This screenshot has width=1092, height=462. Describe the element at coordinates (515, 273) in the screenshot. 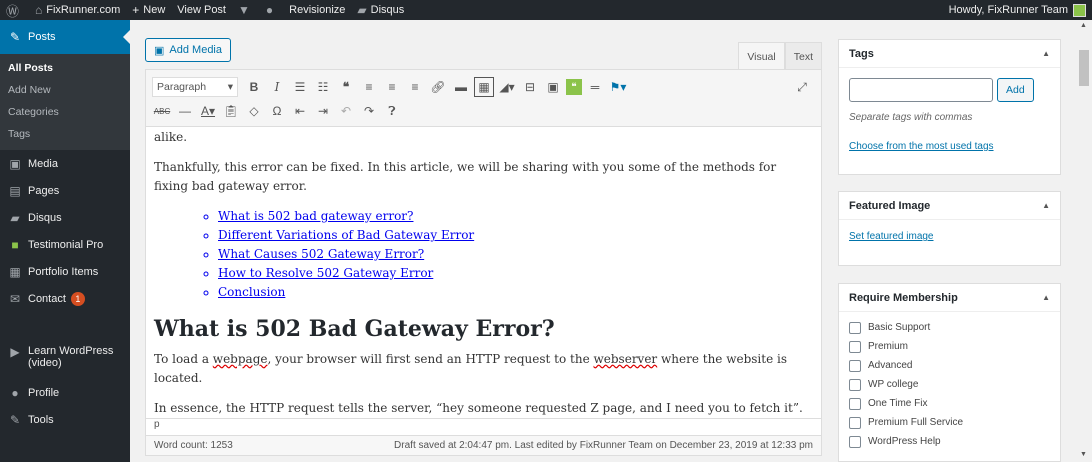

I see `toc-link: How to Resolve 502 Gateway Error` at that location.